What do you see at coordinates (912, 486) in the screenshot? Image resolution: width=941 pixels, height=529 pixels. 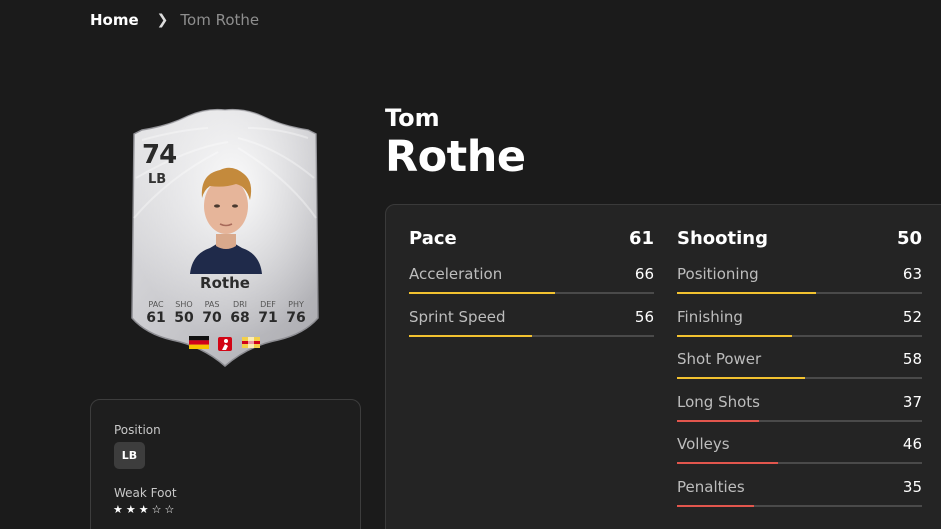 I see `stat-value: 35` at bounding box center [912, 486].